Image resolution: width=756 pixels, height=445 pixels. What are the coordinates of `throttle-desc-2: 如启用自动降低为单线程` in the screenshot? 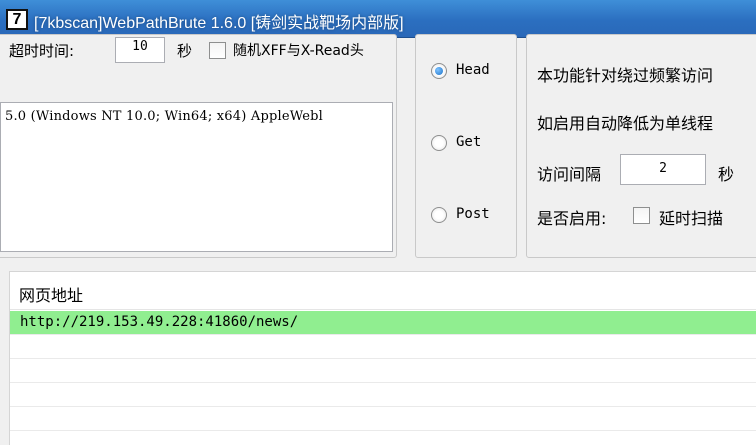 It's located at (625, 123).